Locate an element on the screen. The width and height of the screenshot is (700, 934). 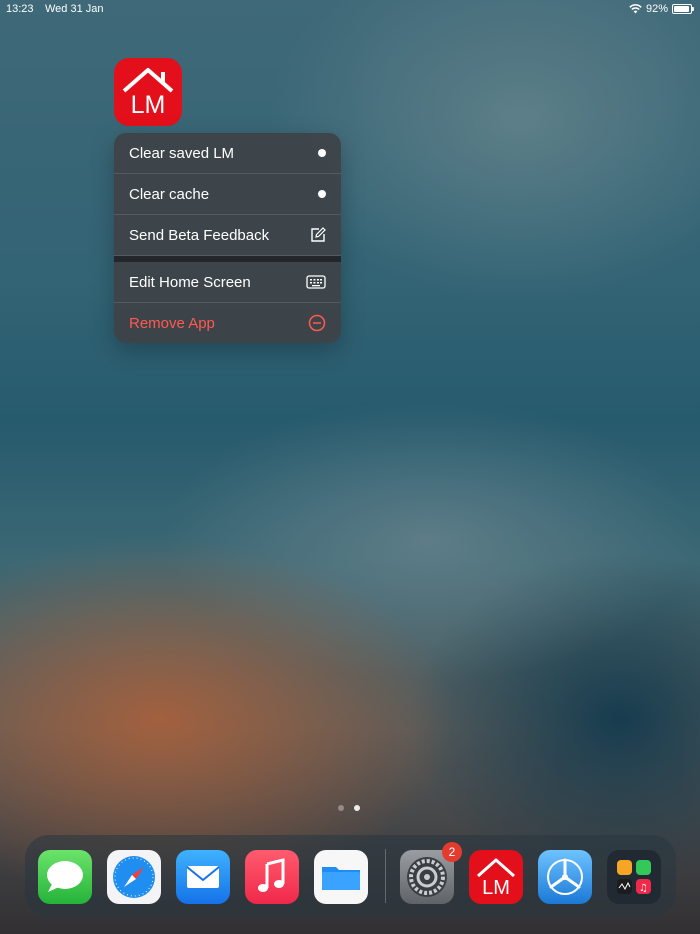
menu-item-send-feedback: Send Beta Feedback is located at coordinates (227, 235).